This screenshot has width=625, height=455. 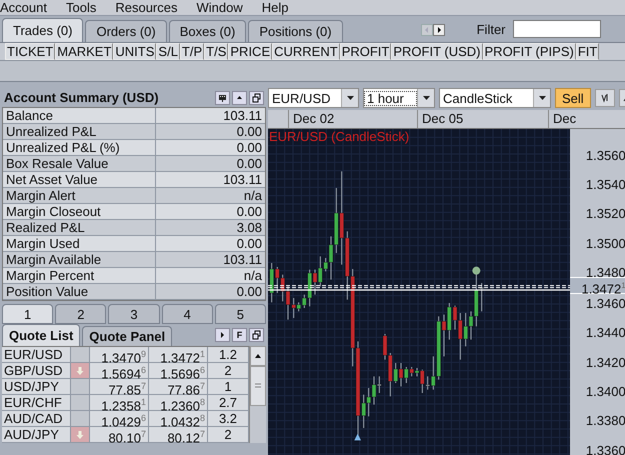 I want to click on price-label: 1.3520, so click(x=605, y=213).